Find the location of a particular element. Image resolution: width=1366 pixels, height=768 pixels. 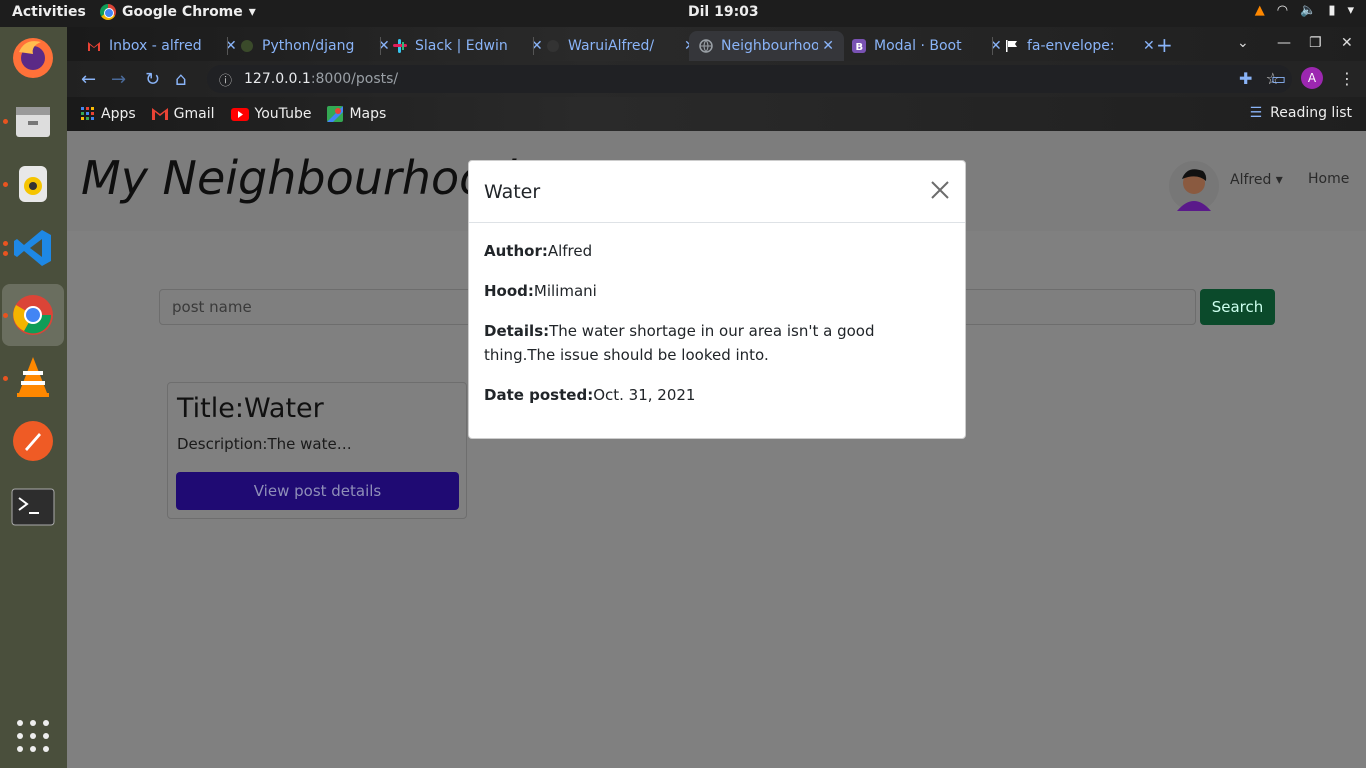

info-icon: ⓘ is located at coordinates (225, 79).